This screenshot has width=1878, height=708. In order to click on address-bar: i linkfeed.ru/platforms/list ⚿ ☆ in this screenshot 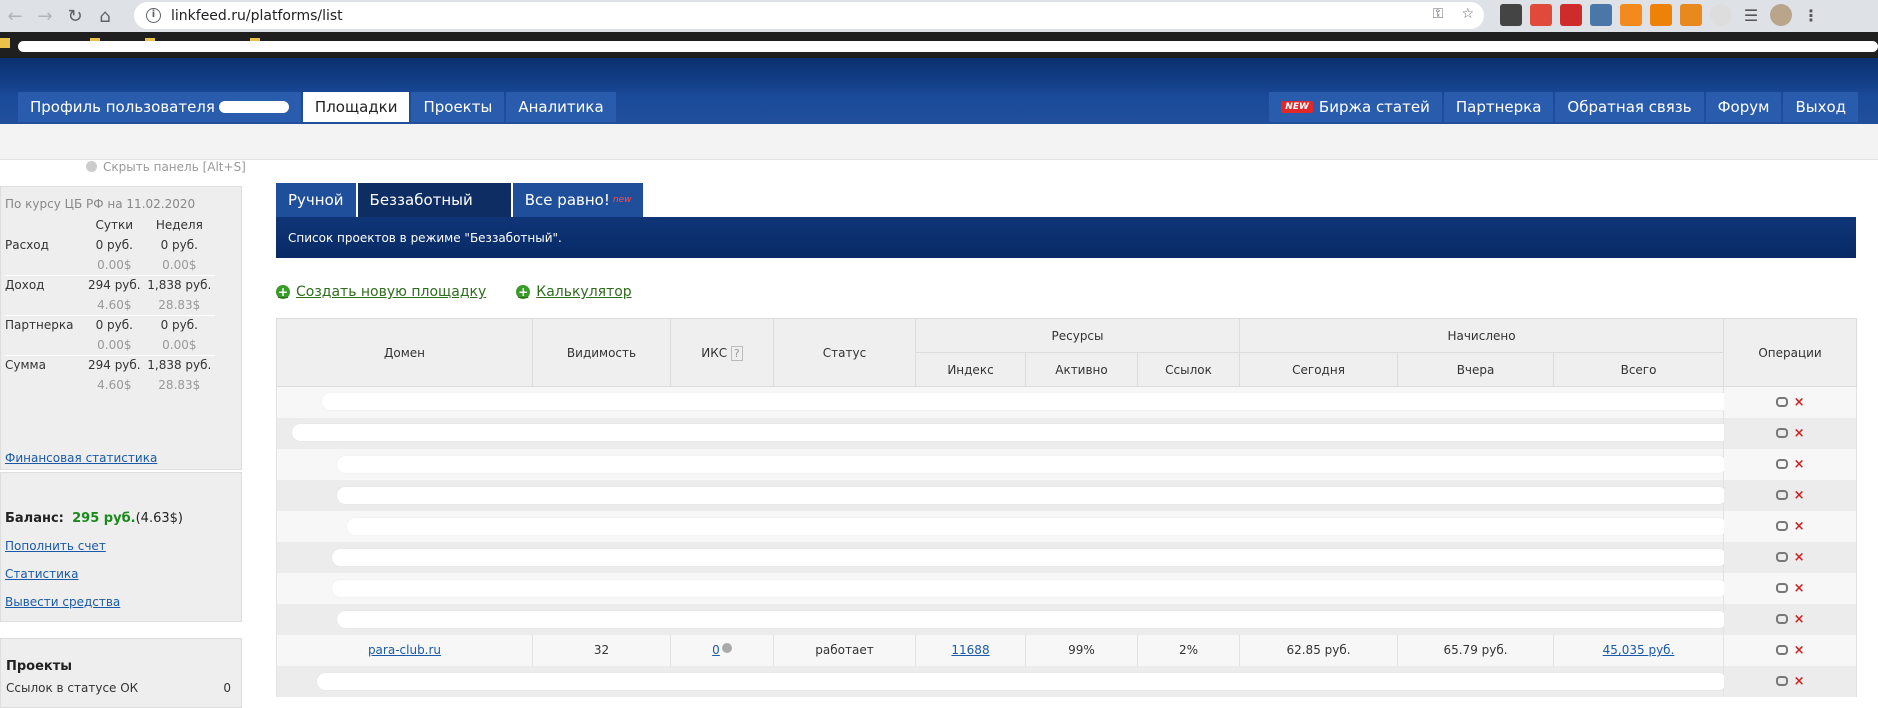, I will do `click(809, 15)`.